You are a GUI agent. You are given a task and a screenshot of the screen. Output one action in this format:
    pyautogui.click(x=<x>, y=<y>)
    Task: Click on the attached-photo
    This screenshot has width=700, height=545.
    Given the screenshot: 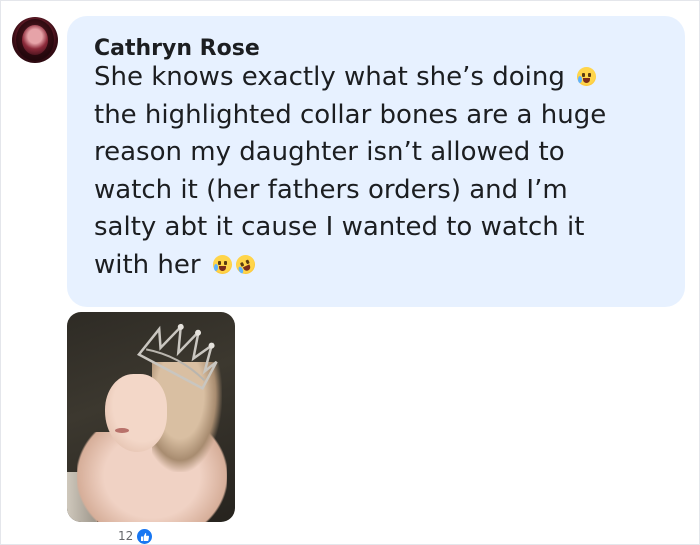 What is the action you would take?
    pyautogui.click(x=151, y=417)
    